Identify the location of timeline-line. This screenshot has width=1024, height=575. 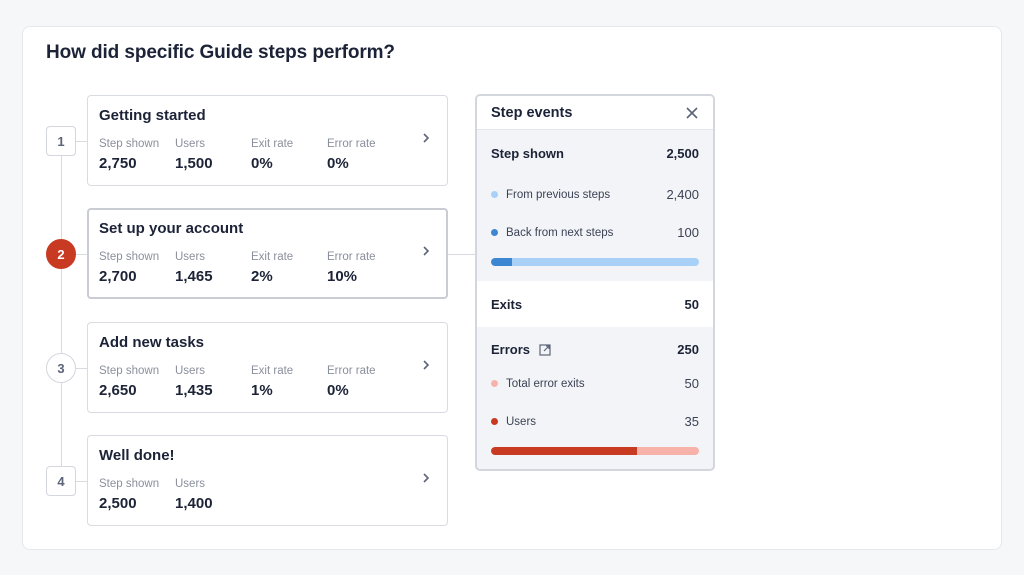
(61, 311).